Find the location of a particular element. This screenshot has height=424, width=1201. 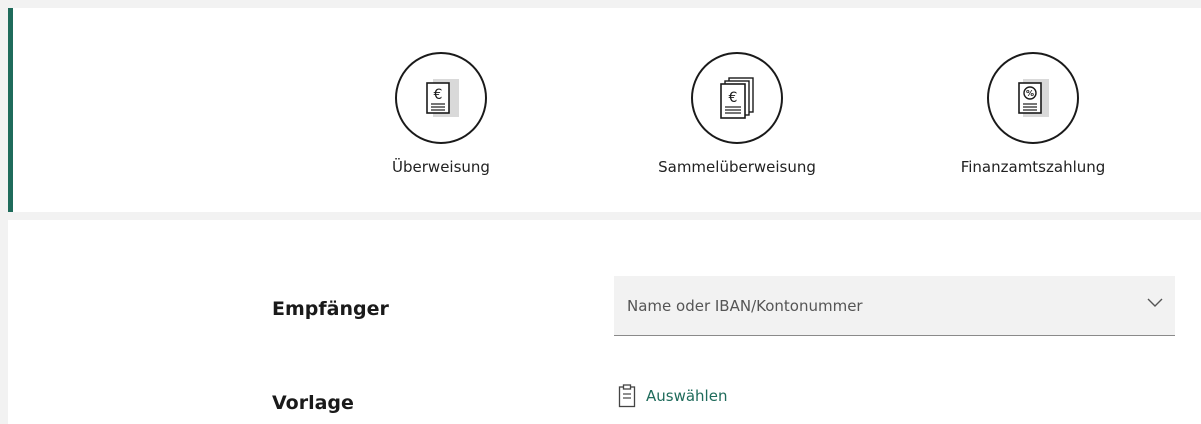

payment-type-transfer: € Überweisung is located at coordinates (441, 114).